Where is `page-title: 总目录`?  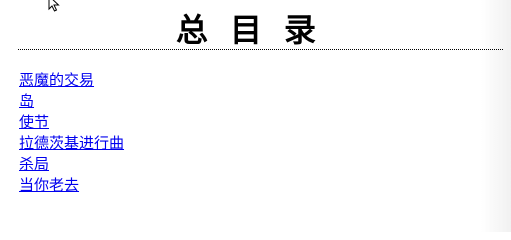 page-title: 总目录 is located at coordinates (256, 30).